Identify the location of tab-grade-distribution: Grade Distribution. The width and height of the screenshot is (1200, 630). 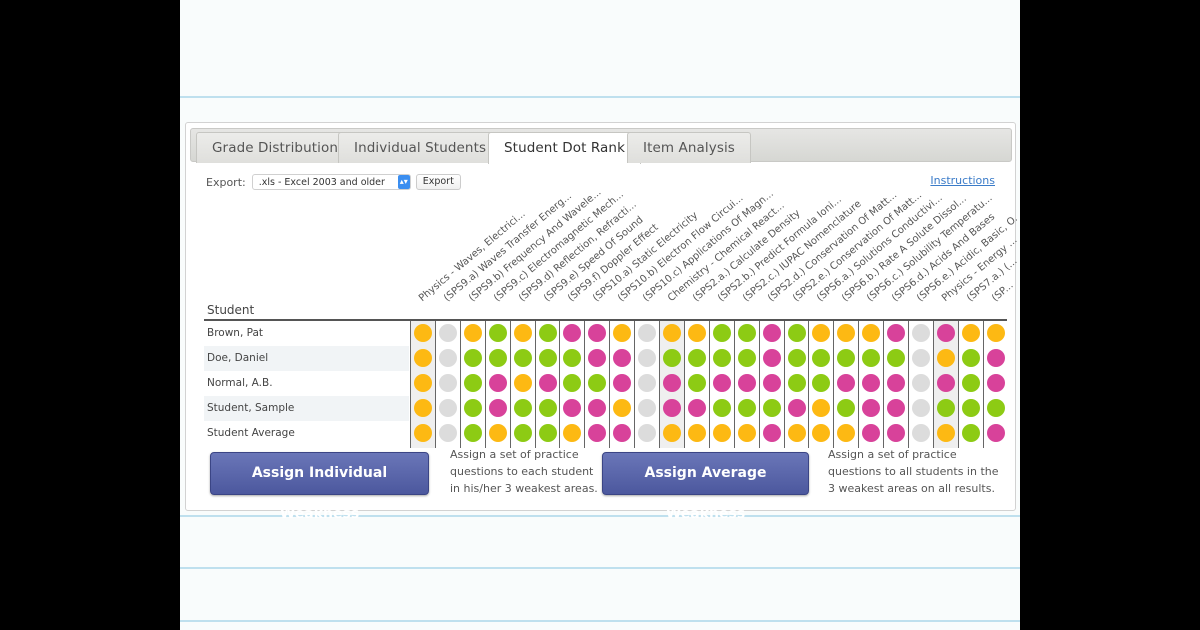
(275, 147).